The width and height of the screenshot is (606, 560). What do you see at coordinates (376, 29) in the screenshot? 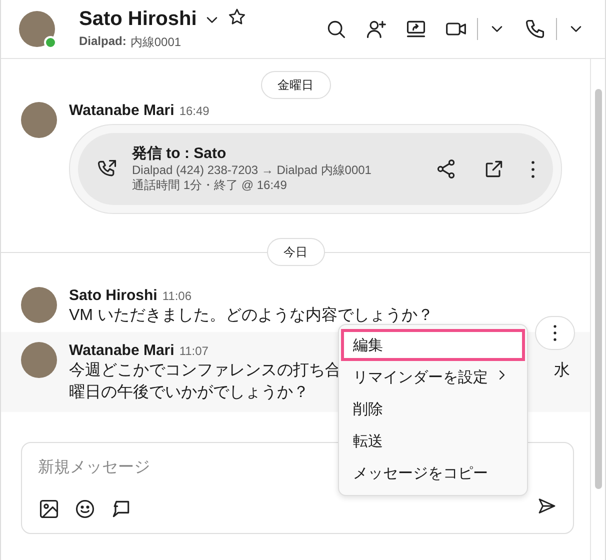
I see `add-person-icon` at bounding box center [376, 29].